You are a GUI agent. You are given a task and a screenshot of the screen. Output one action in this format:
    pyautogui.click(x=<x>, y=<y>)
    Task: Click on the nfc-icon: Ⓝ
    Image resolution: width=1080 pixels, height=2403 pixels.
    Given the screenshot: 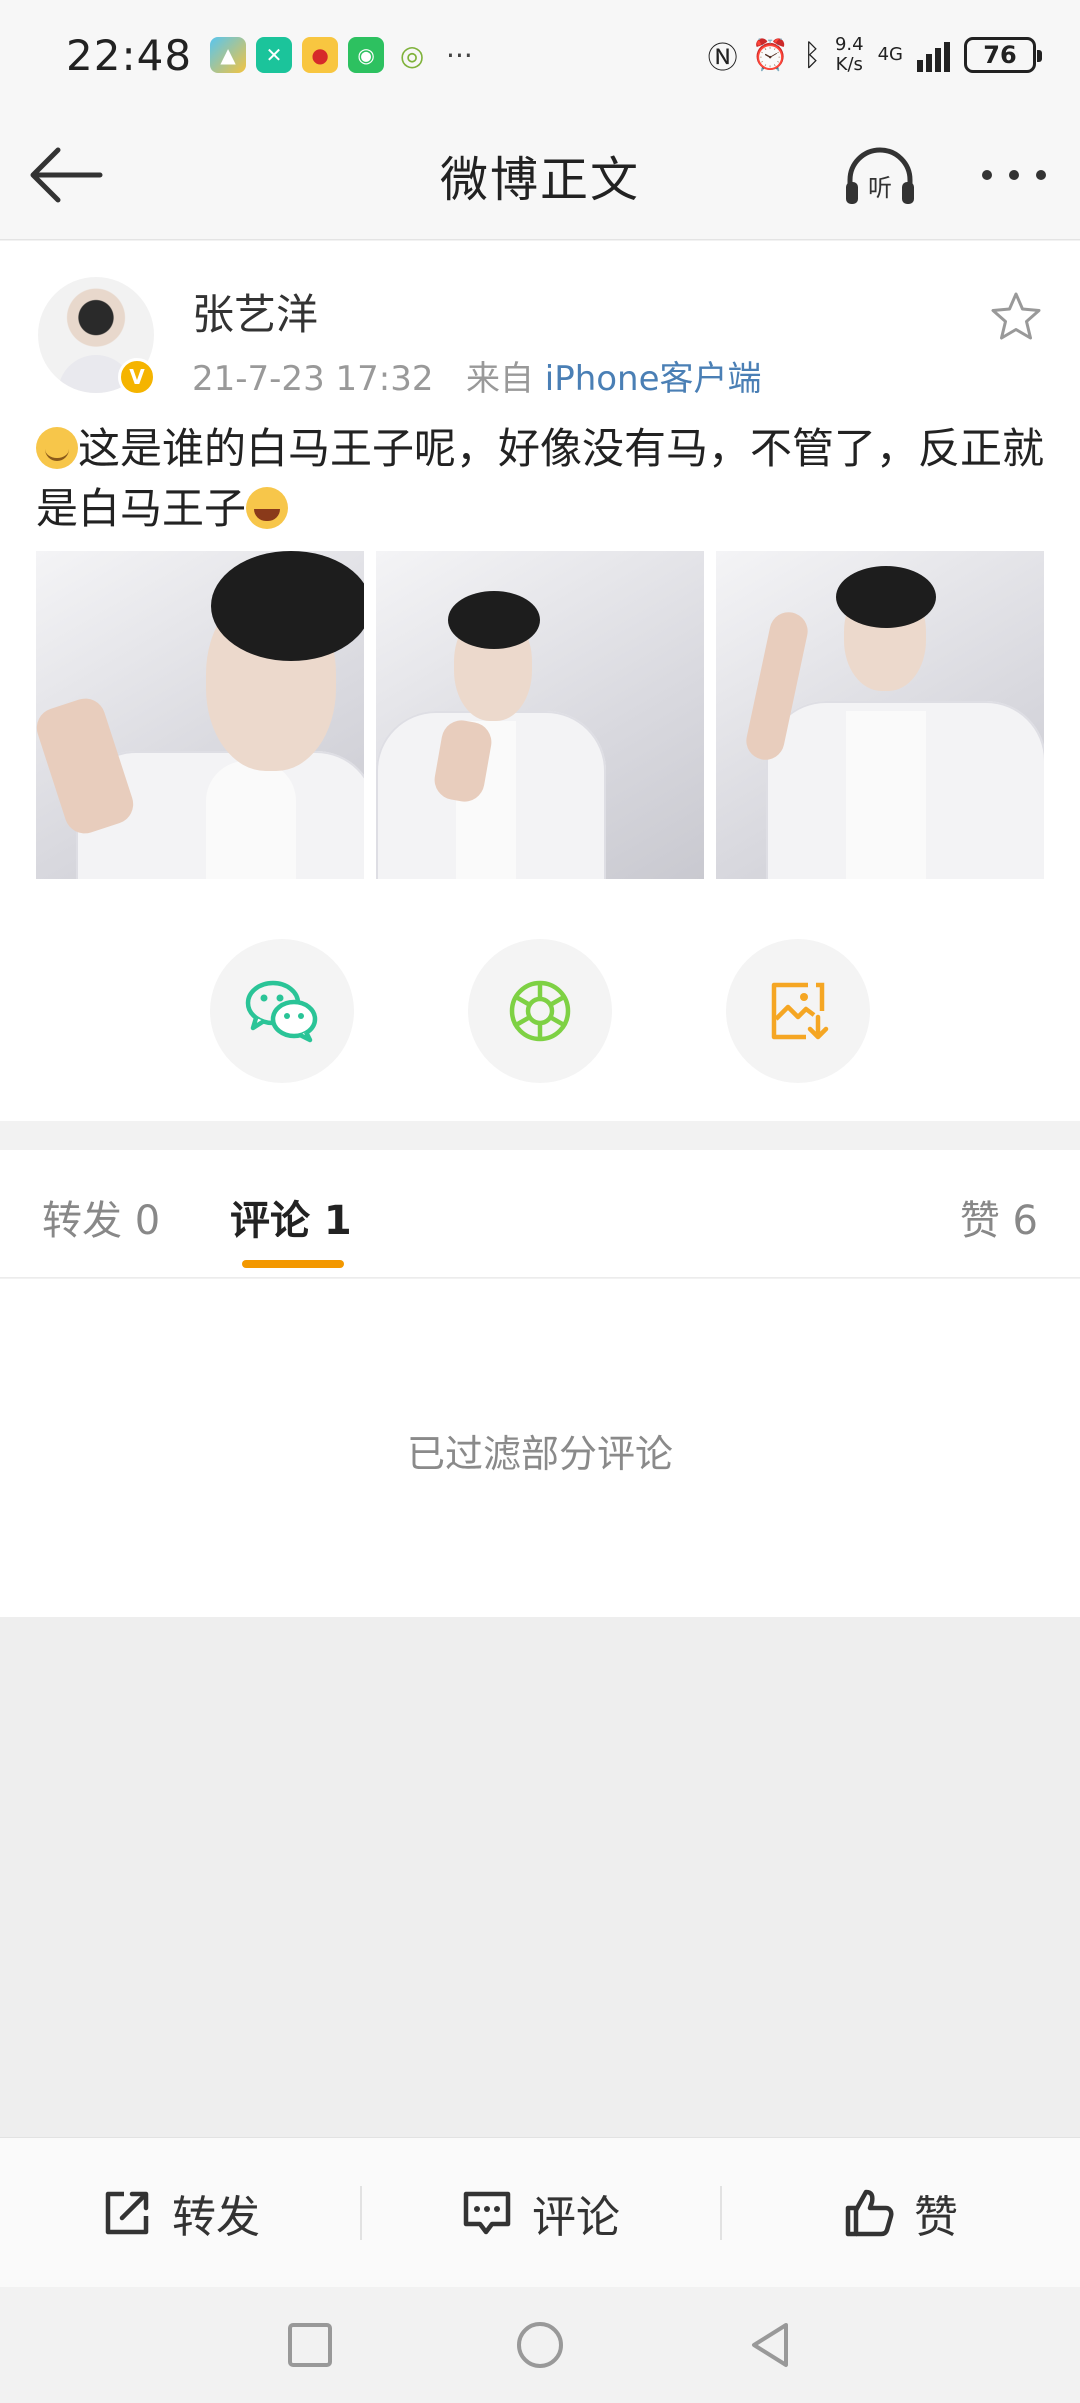 What is the action you would take?
    pyautogui.click(x=722, y=58)
    